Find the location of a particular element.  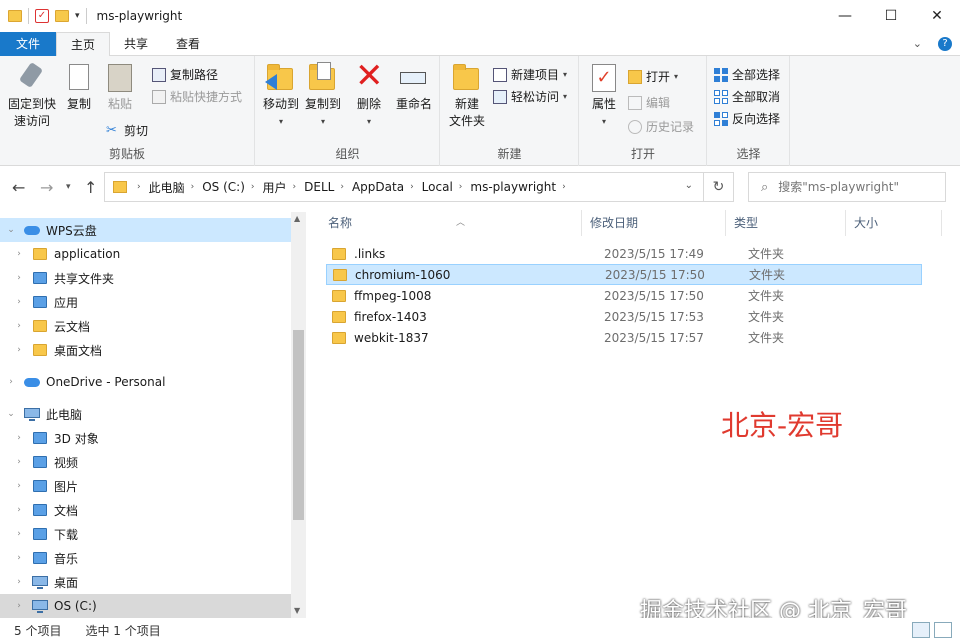

breadcrumb-dell: DELL is located at coordinates (319, 187).